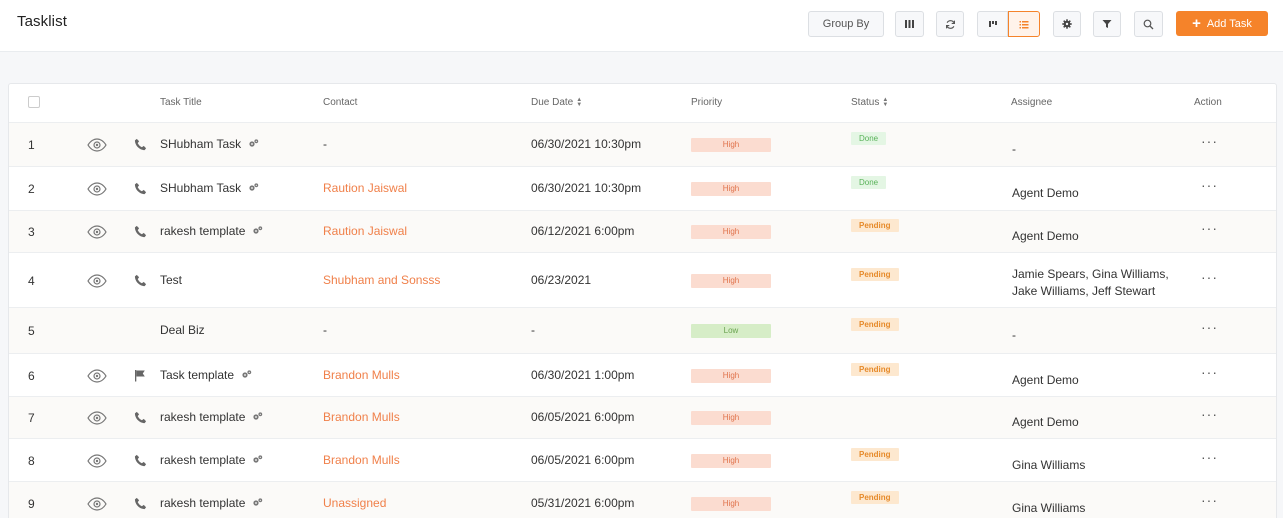 The height and width of the screenshot is (518, 1283). What do you see at coordinates (31, 461) in the screenshot?
I see `row-number: 8` at bounding box center [31, 461].